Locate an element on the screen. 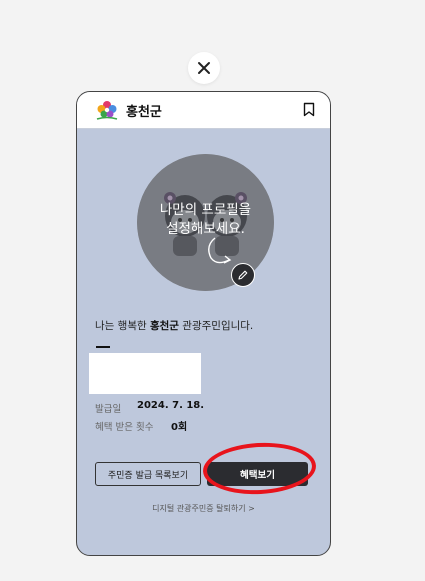 The height and width of the screenshot is (581, 425). issue-date-label: 발급일 is located at coordinates (108, 409).